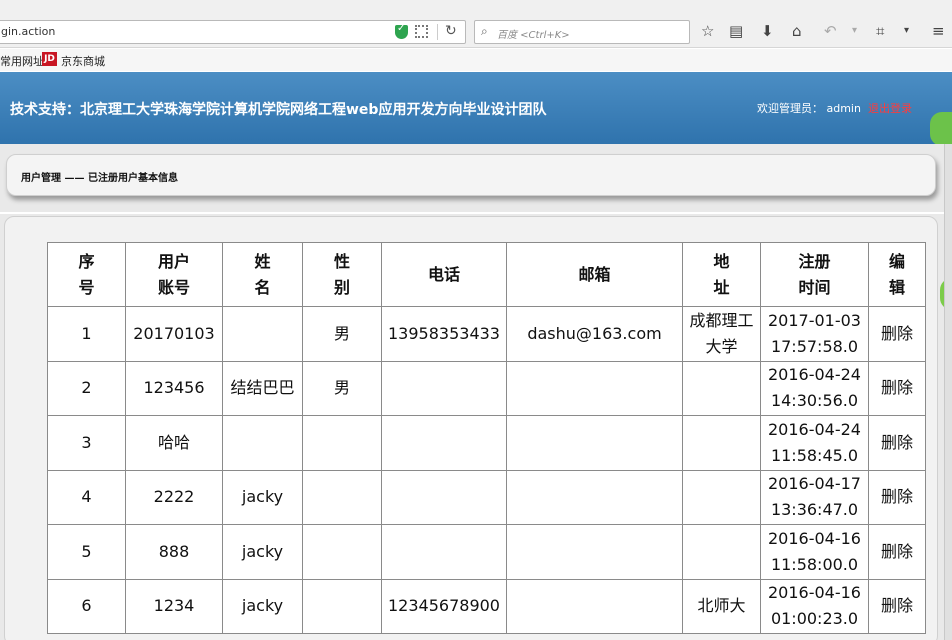  I want to click on header-reg-time: 注册 时间, so click(814, 274).